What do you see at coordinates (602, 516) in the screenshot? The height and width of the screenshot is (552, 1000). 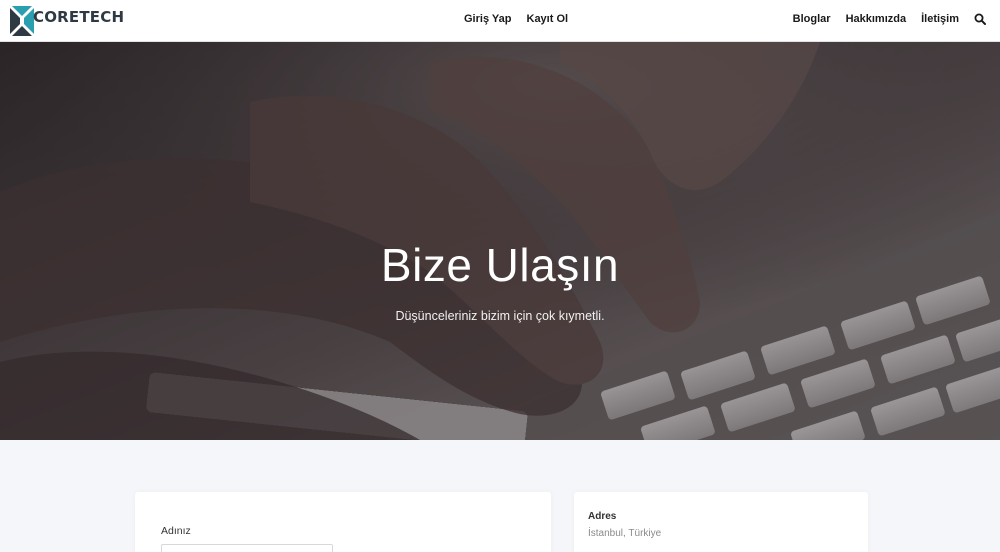 I see `address-title: Adres` at bounding box center [602, 516].